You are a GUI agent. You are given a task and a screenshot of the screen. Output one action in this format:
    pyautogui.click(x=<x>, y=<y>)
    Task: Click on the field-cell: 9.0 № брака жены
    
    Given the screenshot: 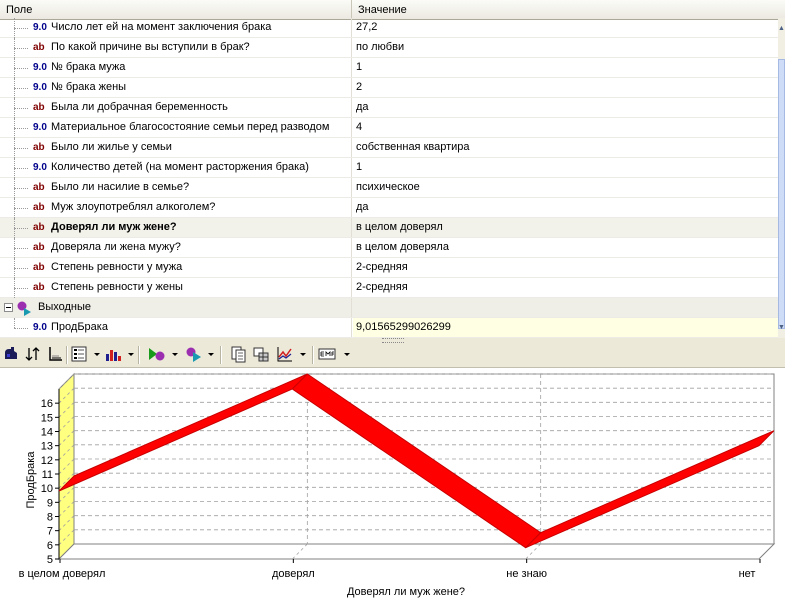 What is the action you would take?
    pyautogui.click(x=176, y=88)
    